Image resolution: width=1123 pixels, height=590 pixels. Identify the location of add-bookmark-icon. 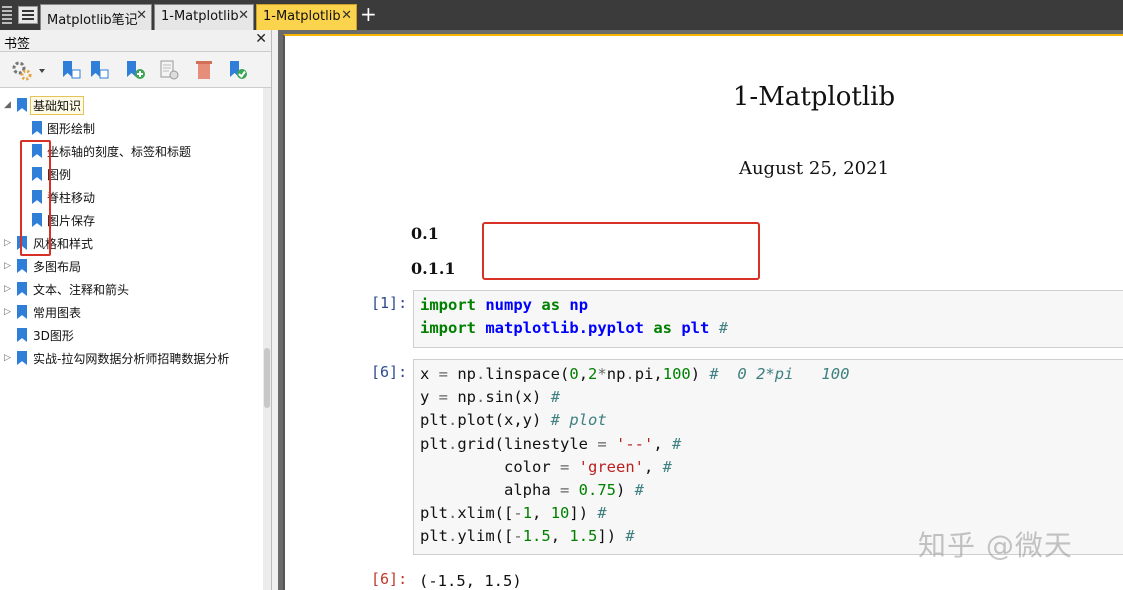
(71, 70).